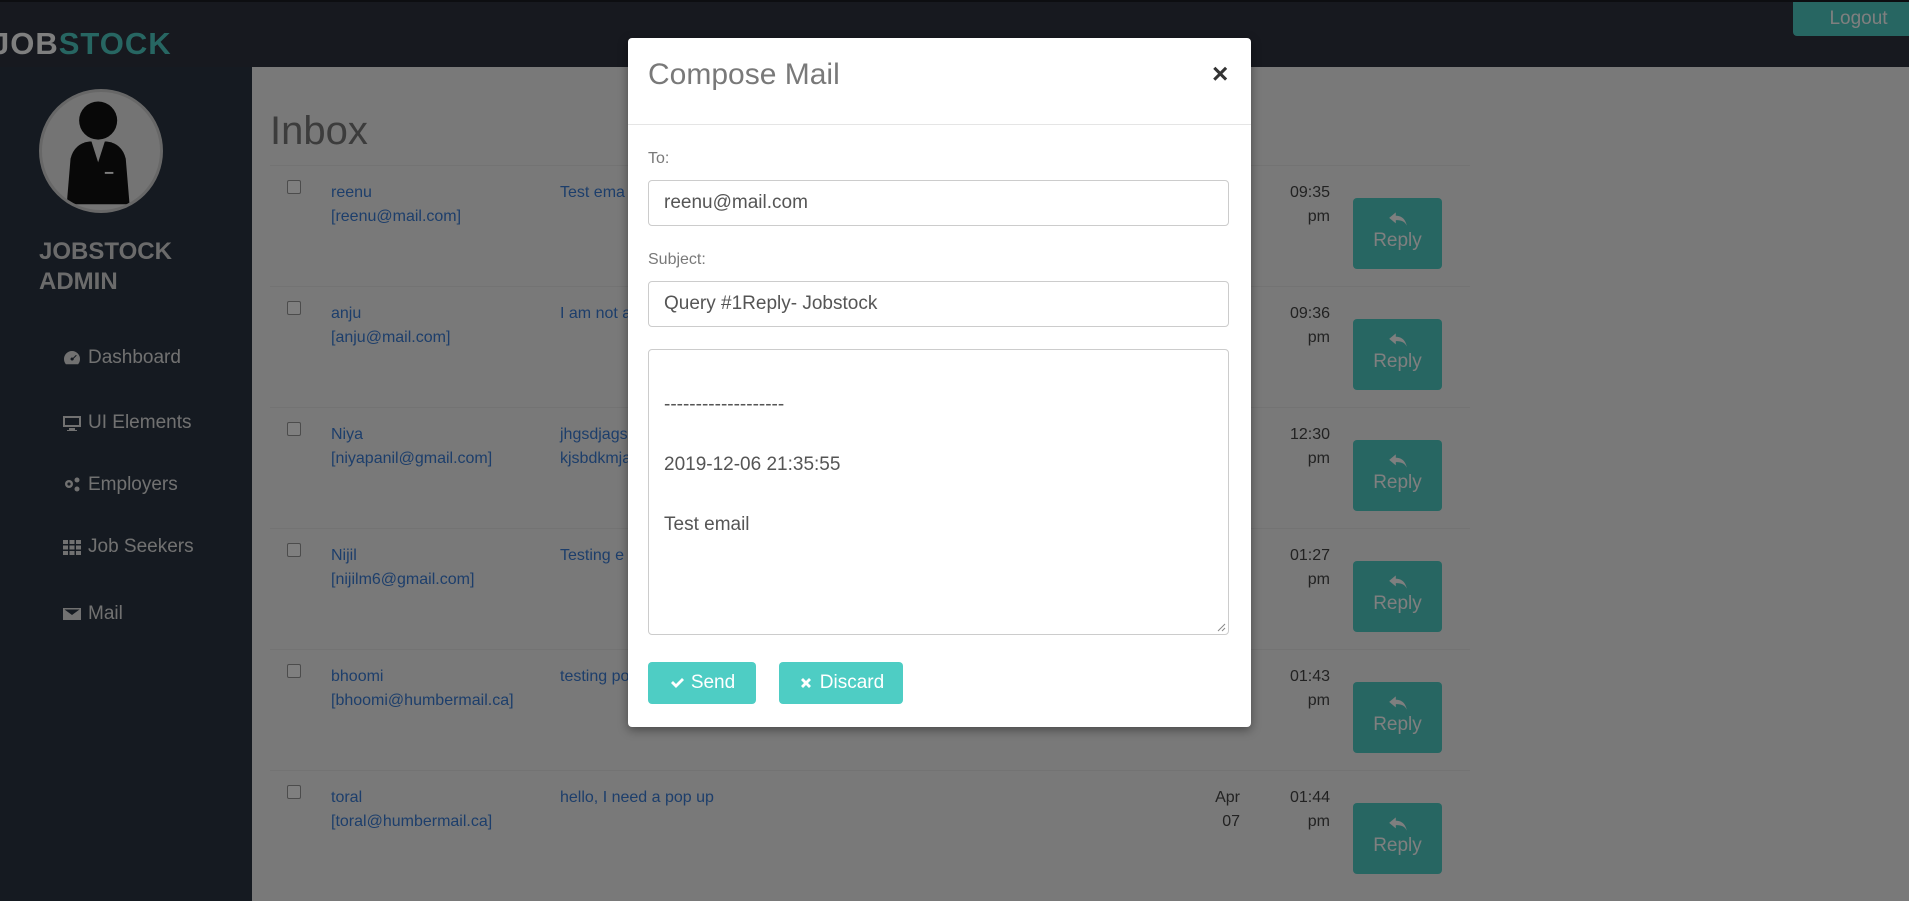 Image resolution: width=1909 pixels, height=901 pixels. What do you see at coordinates (659, 158) in the screenshot?
I see `to-label: To:` at bounding box center [659, 158].